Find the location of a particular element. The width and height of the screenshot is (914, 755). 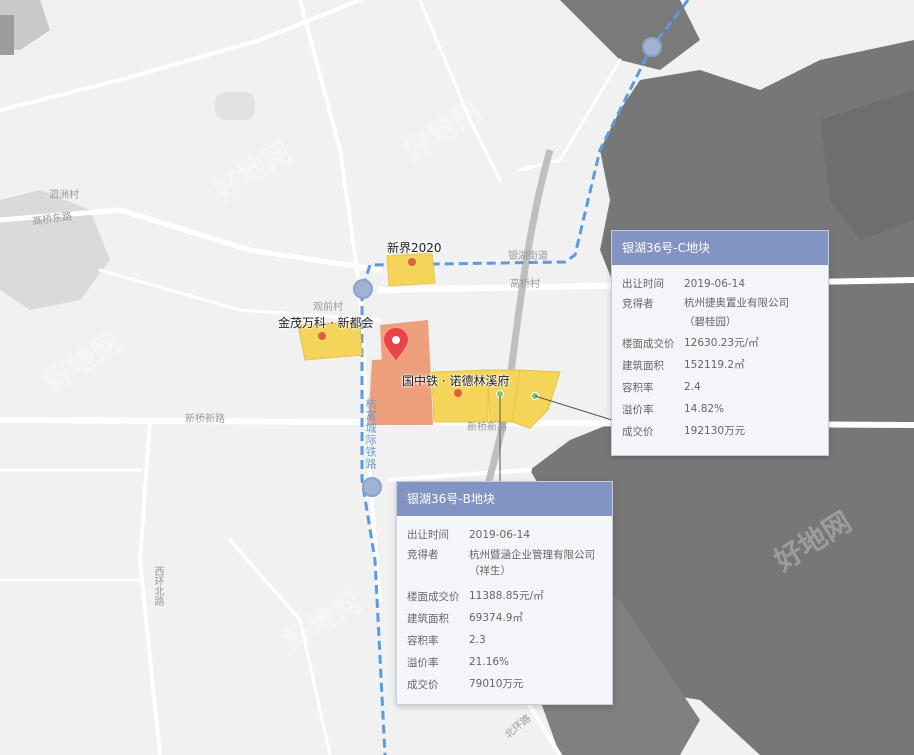

road-label-sizhou-village: 泗洲村 is located at coordinates (64, 195).